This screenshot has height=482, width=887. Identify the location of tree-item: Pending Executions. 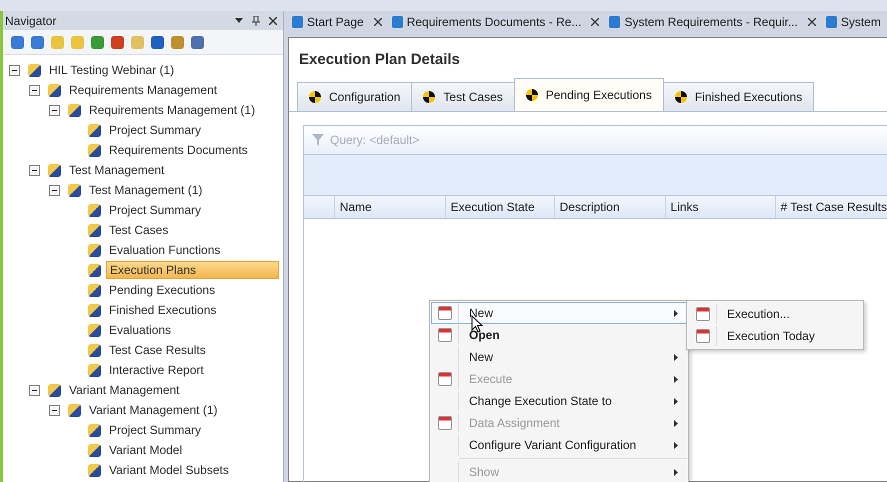
(162, 290).